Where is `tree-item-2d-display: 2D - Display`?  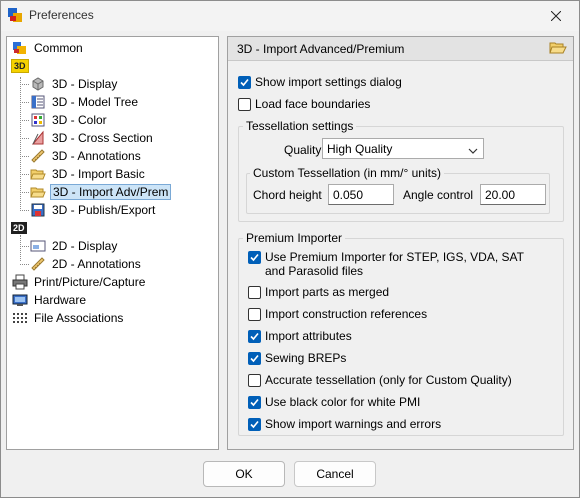 tree-item-2d-display: 2D - Display is located at coordinates (74, 246).